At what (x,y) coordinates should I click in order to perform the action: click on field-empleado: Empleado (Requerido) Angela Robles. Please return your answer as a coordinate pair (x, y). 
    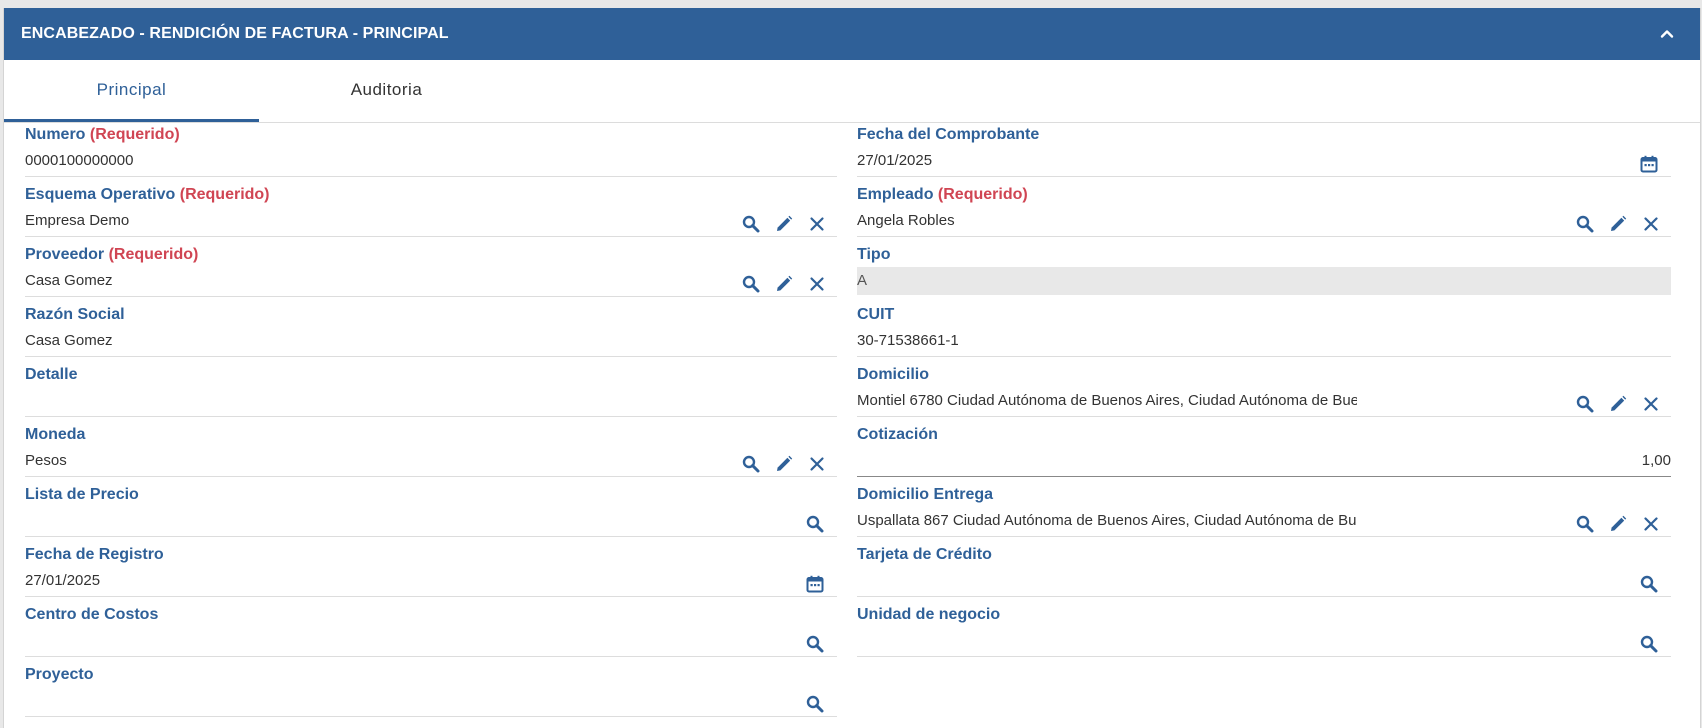
    Looking at the image, I should click on (1264, 209).